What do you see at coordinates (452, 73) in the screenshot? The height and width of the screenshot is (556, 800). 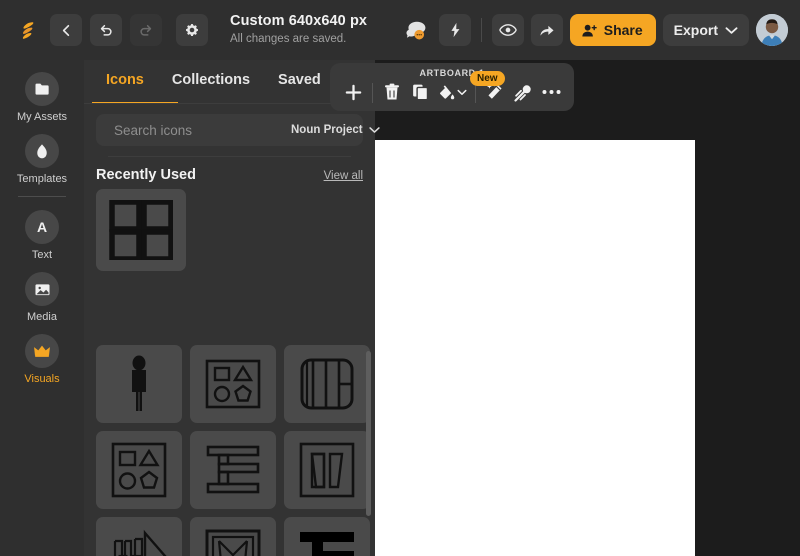 I see `artboard-label: ARTBOARD 1` at bounding box center [452, 73].